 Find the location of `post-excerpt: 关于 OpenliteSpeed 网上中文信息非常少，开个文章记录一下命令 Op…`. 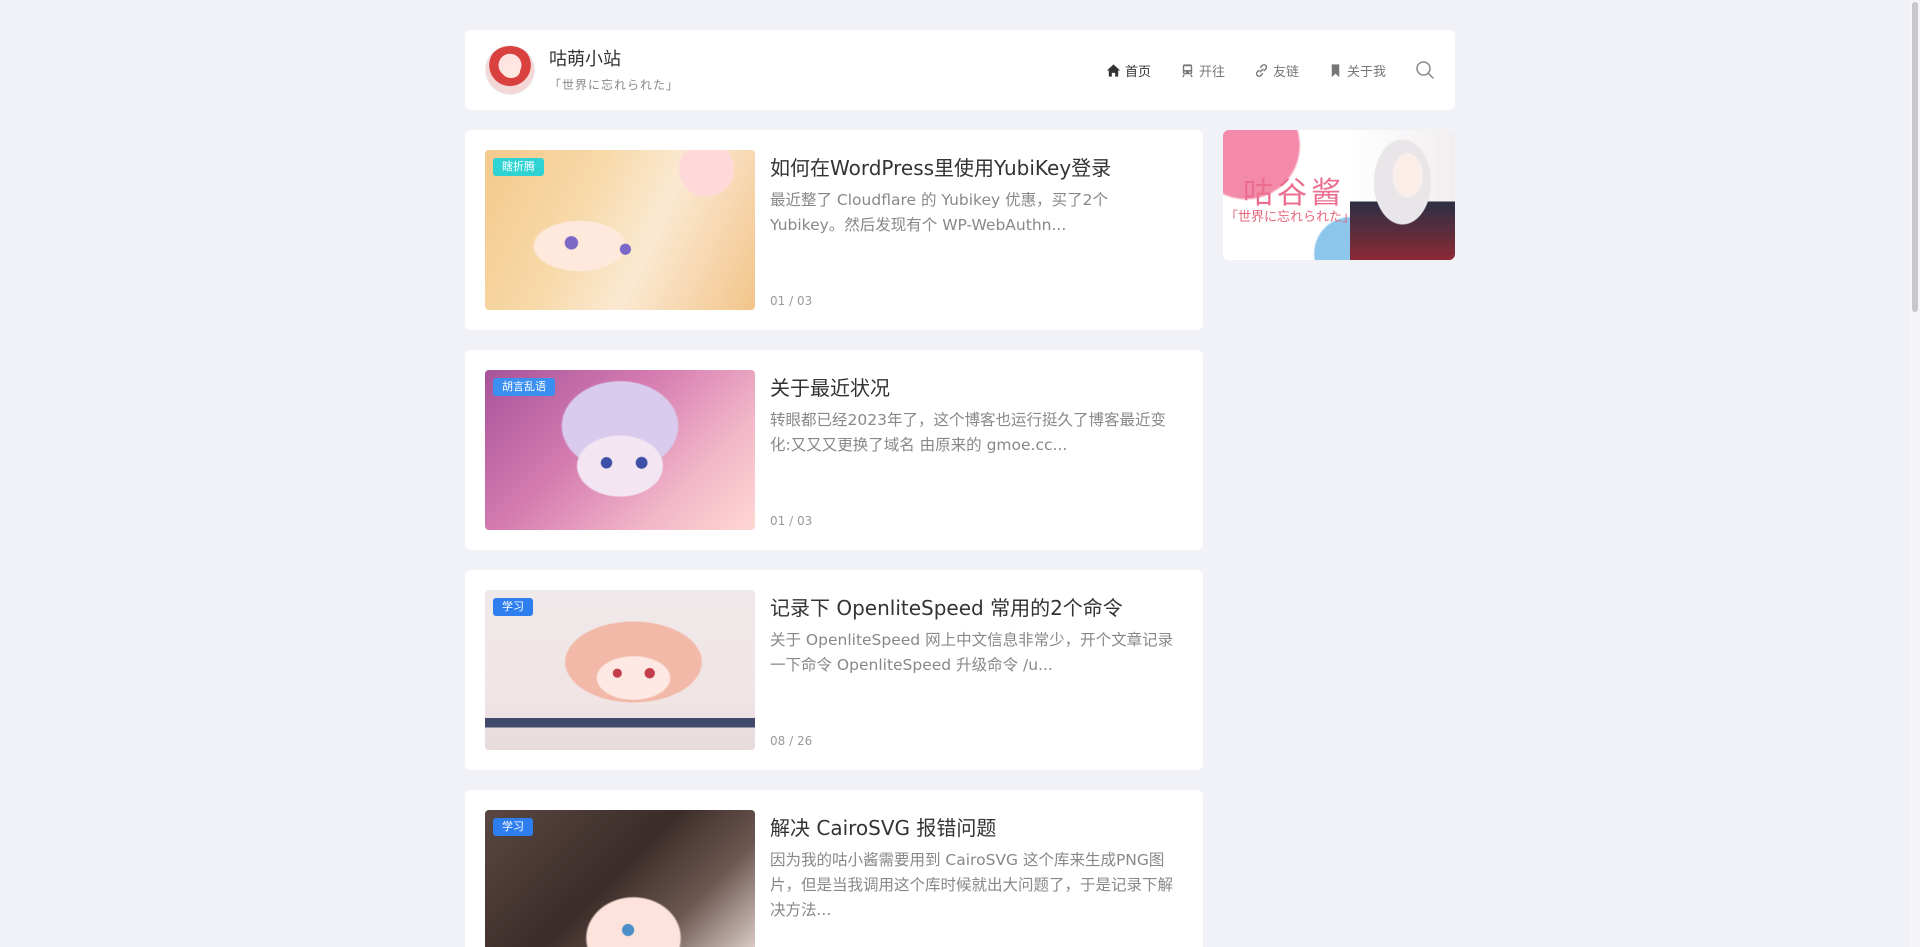

post-excerpt: 关于 OpenliteSpeed 网上中文信息非常少，开个文章记录一下命令 Op… is located at coordinates (972, 652).